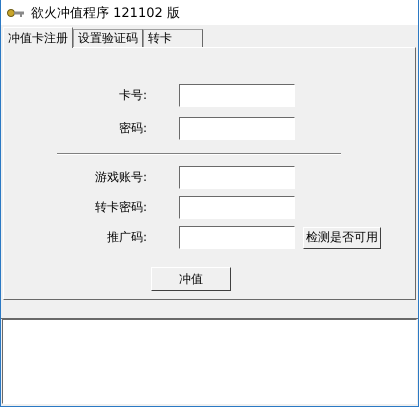 The height and width of the screenshot is (407, 419). I want to click on field-label: 卡号:, so click(132, 95).